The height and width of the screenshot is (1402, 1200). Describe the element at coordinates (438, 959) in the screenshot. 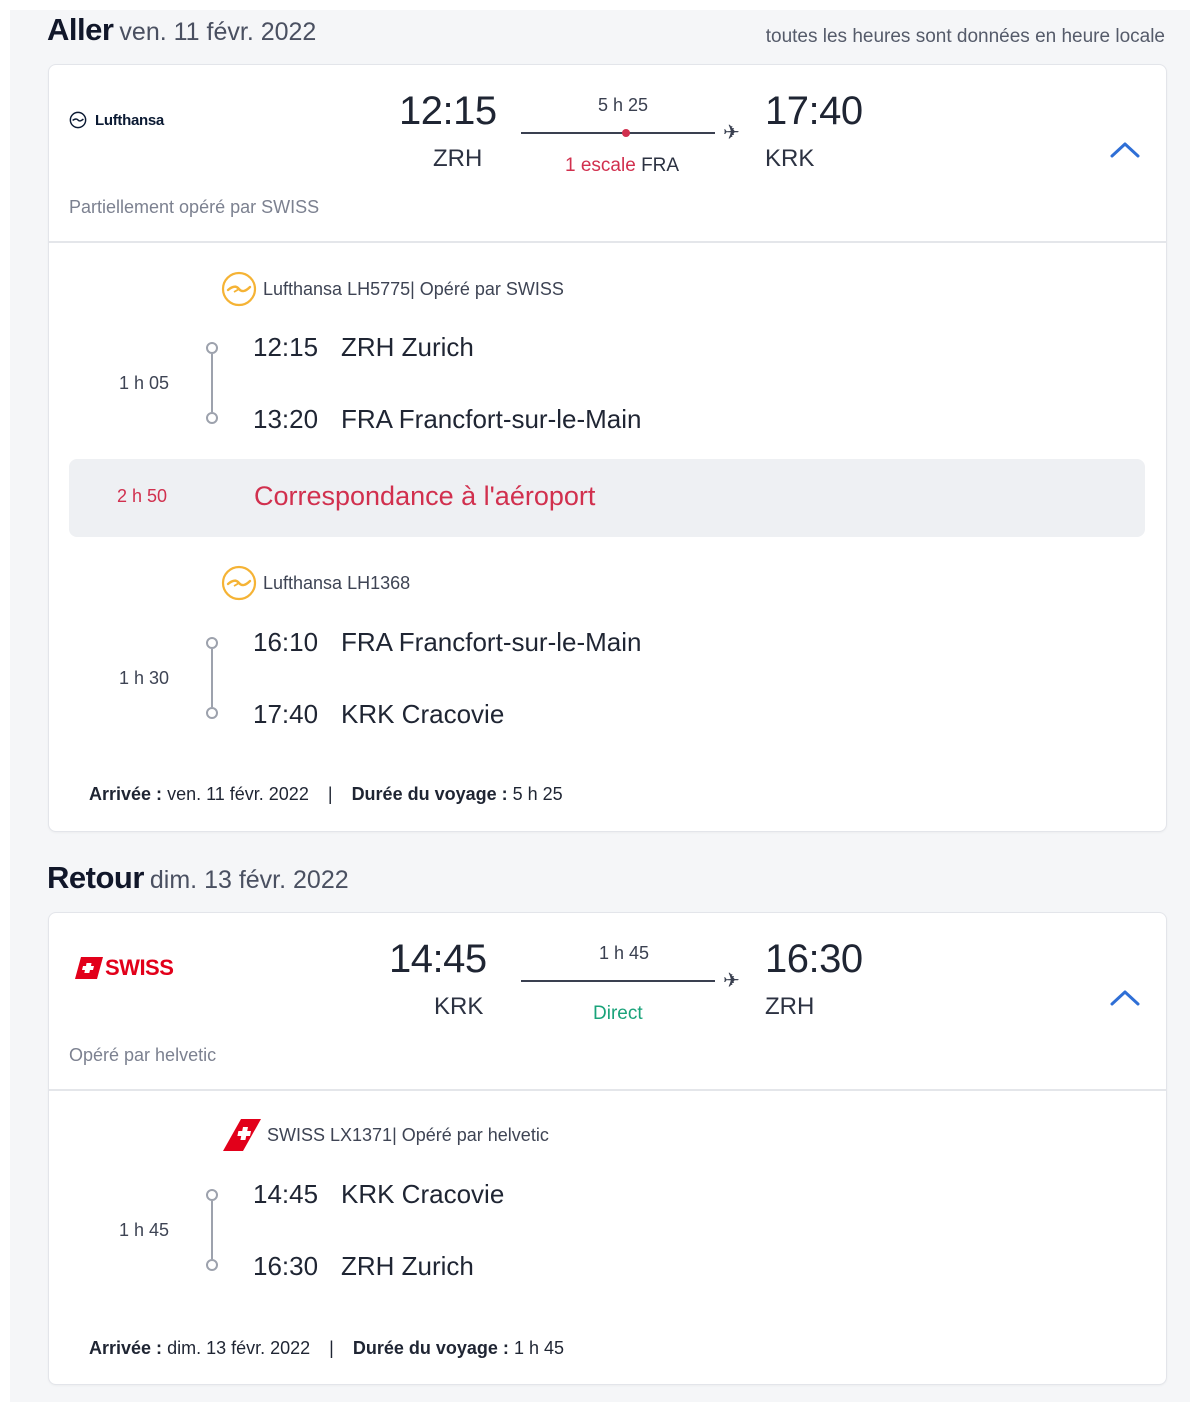

I see `return-dep-time: 14:45` at that location.